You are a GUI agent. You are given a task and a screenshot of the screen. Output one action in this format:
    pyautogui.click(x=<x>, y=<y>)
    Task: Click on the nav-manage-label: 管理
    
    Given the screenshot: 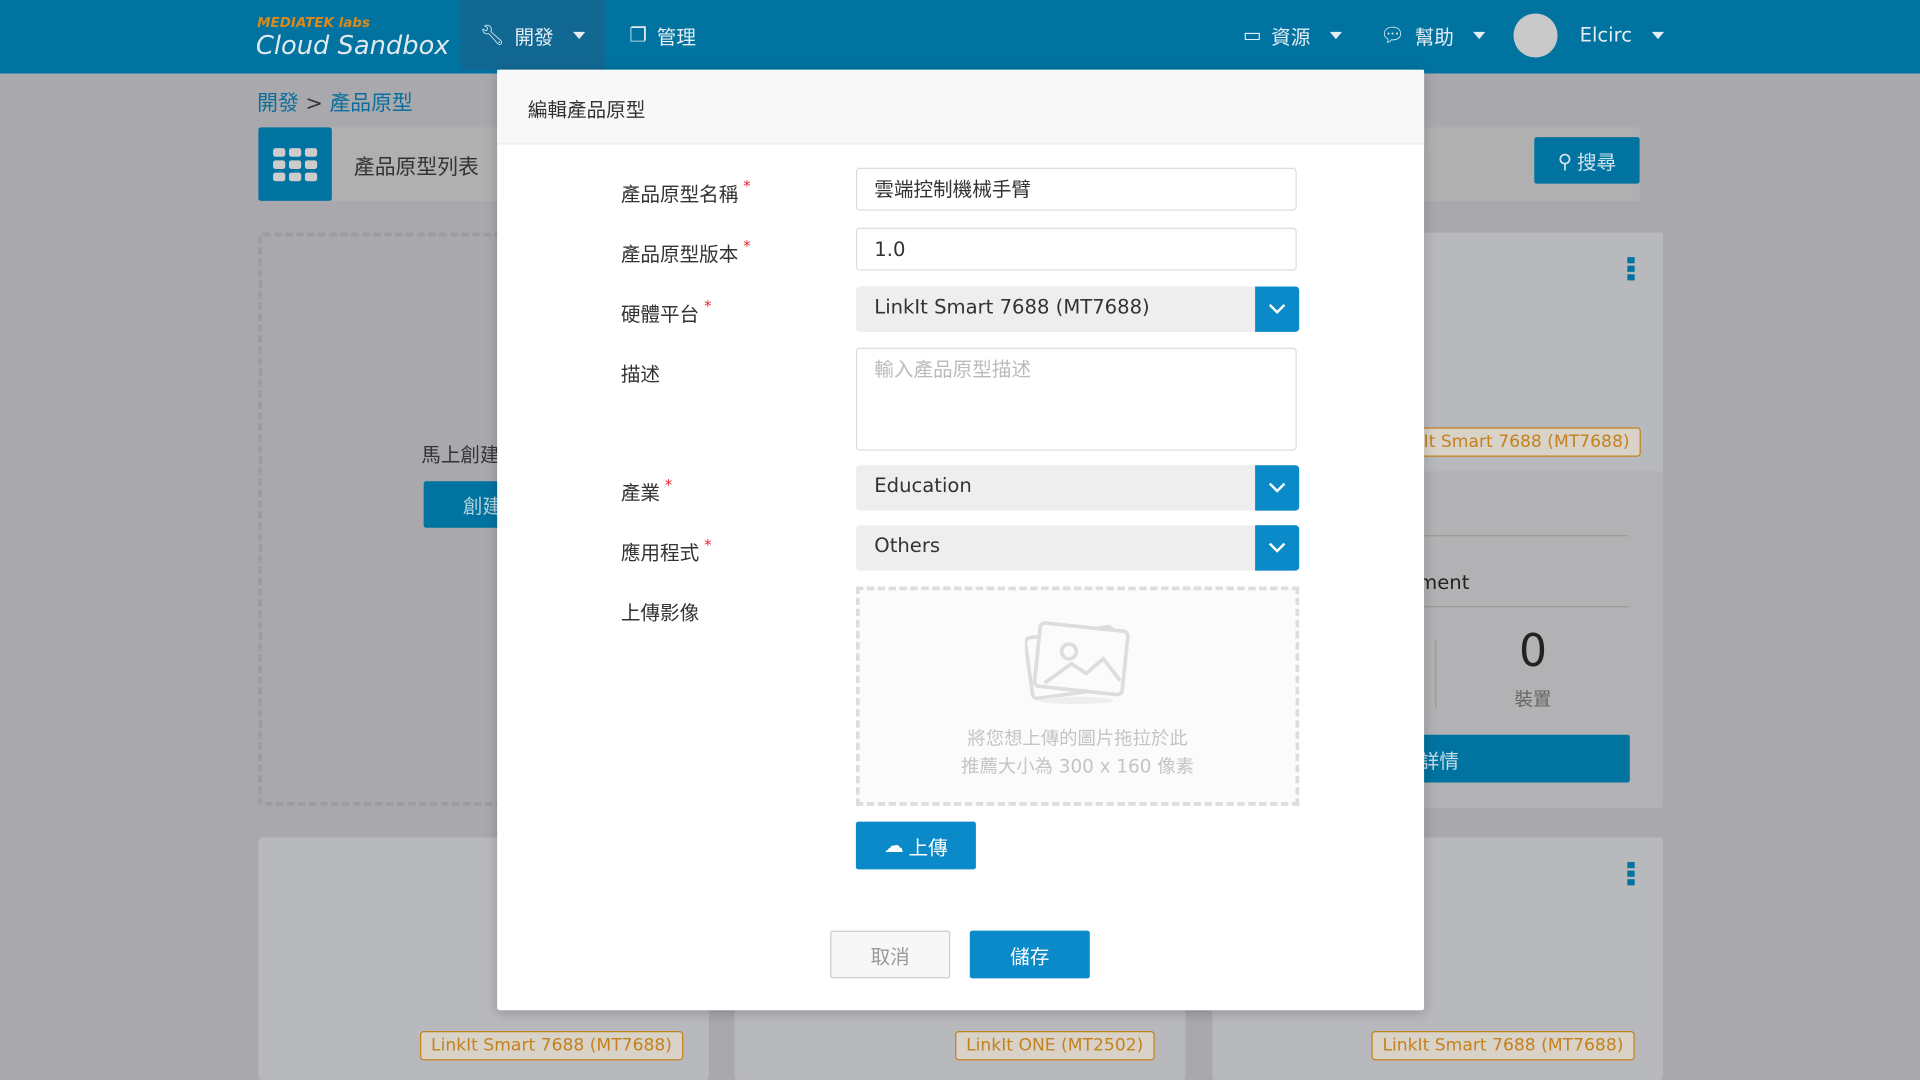 What is the action you would take?
    pyautogui.click(x=676, y=37)
    